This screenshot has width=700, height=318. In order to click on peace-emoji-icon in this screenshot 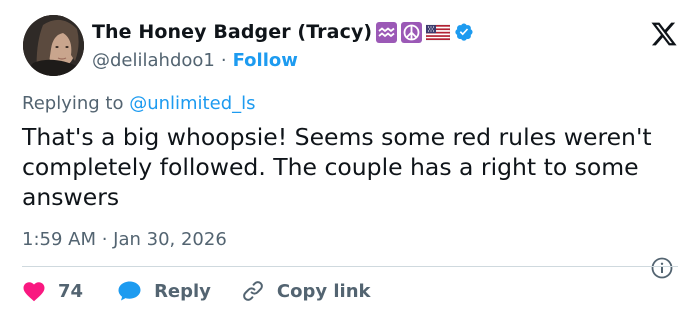, I will do `click(412, 32)`.